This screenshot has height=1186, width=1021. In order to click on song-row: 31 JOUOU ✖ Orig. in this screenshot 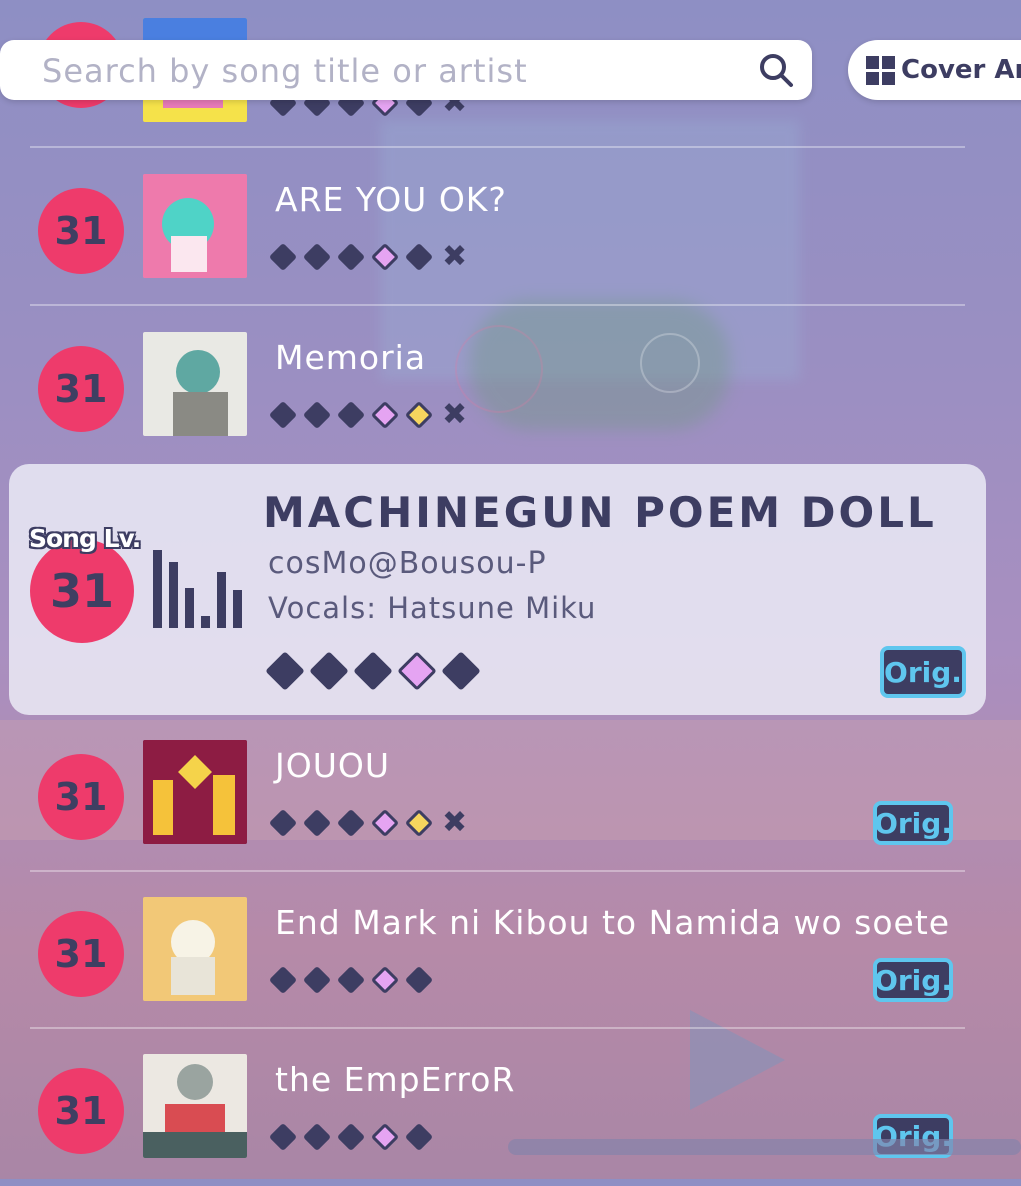, I will do `click(497, 794)`.